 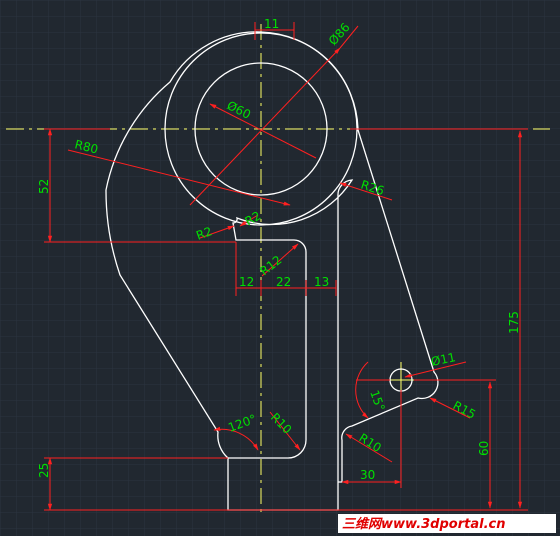 I want to click on dim-30: 30, so click(x=367, y=475).